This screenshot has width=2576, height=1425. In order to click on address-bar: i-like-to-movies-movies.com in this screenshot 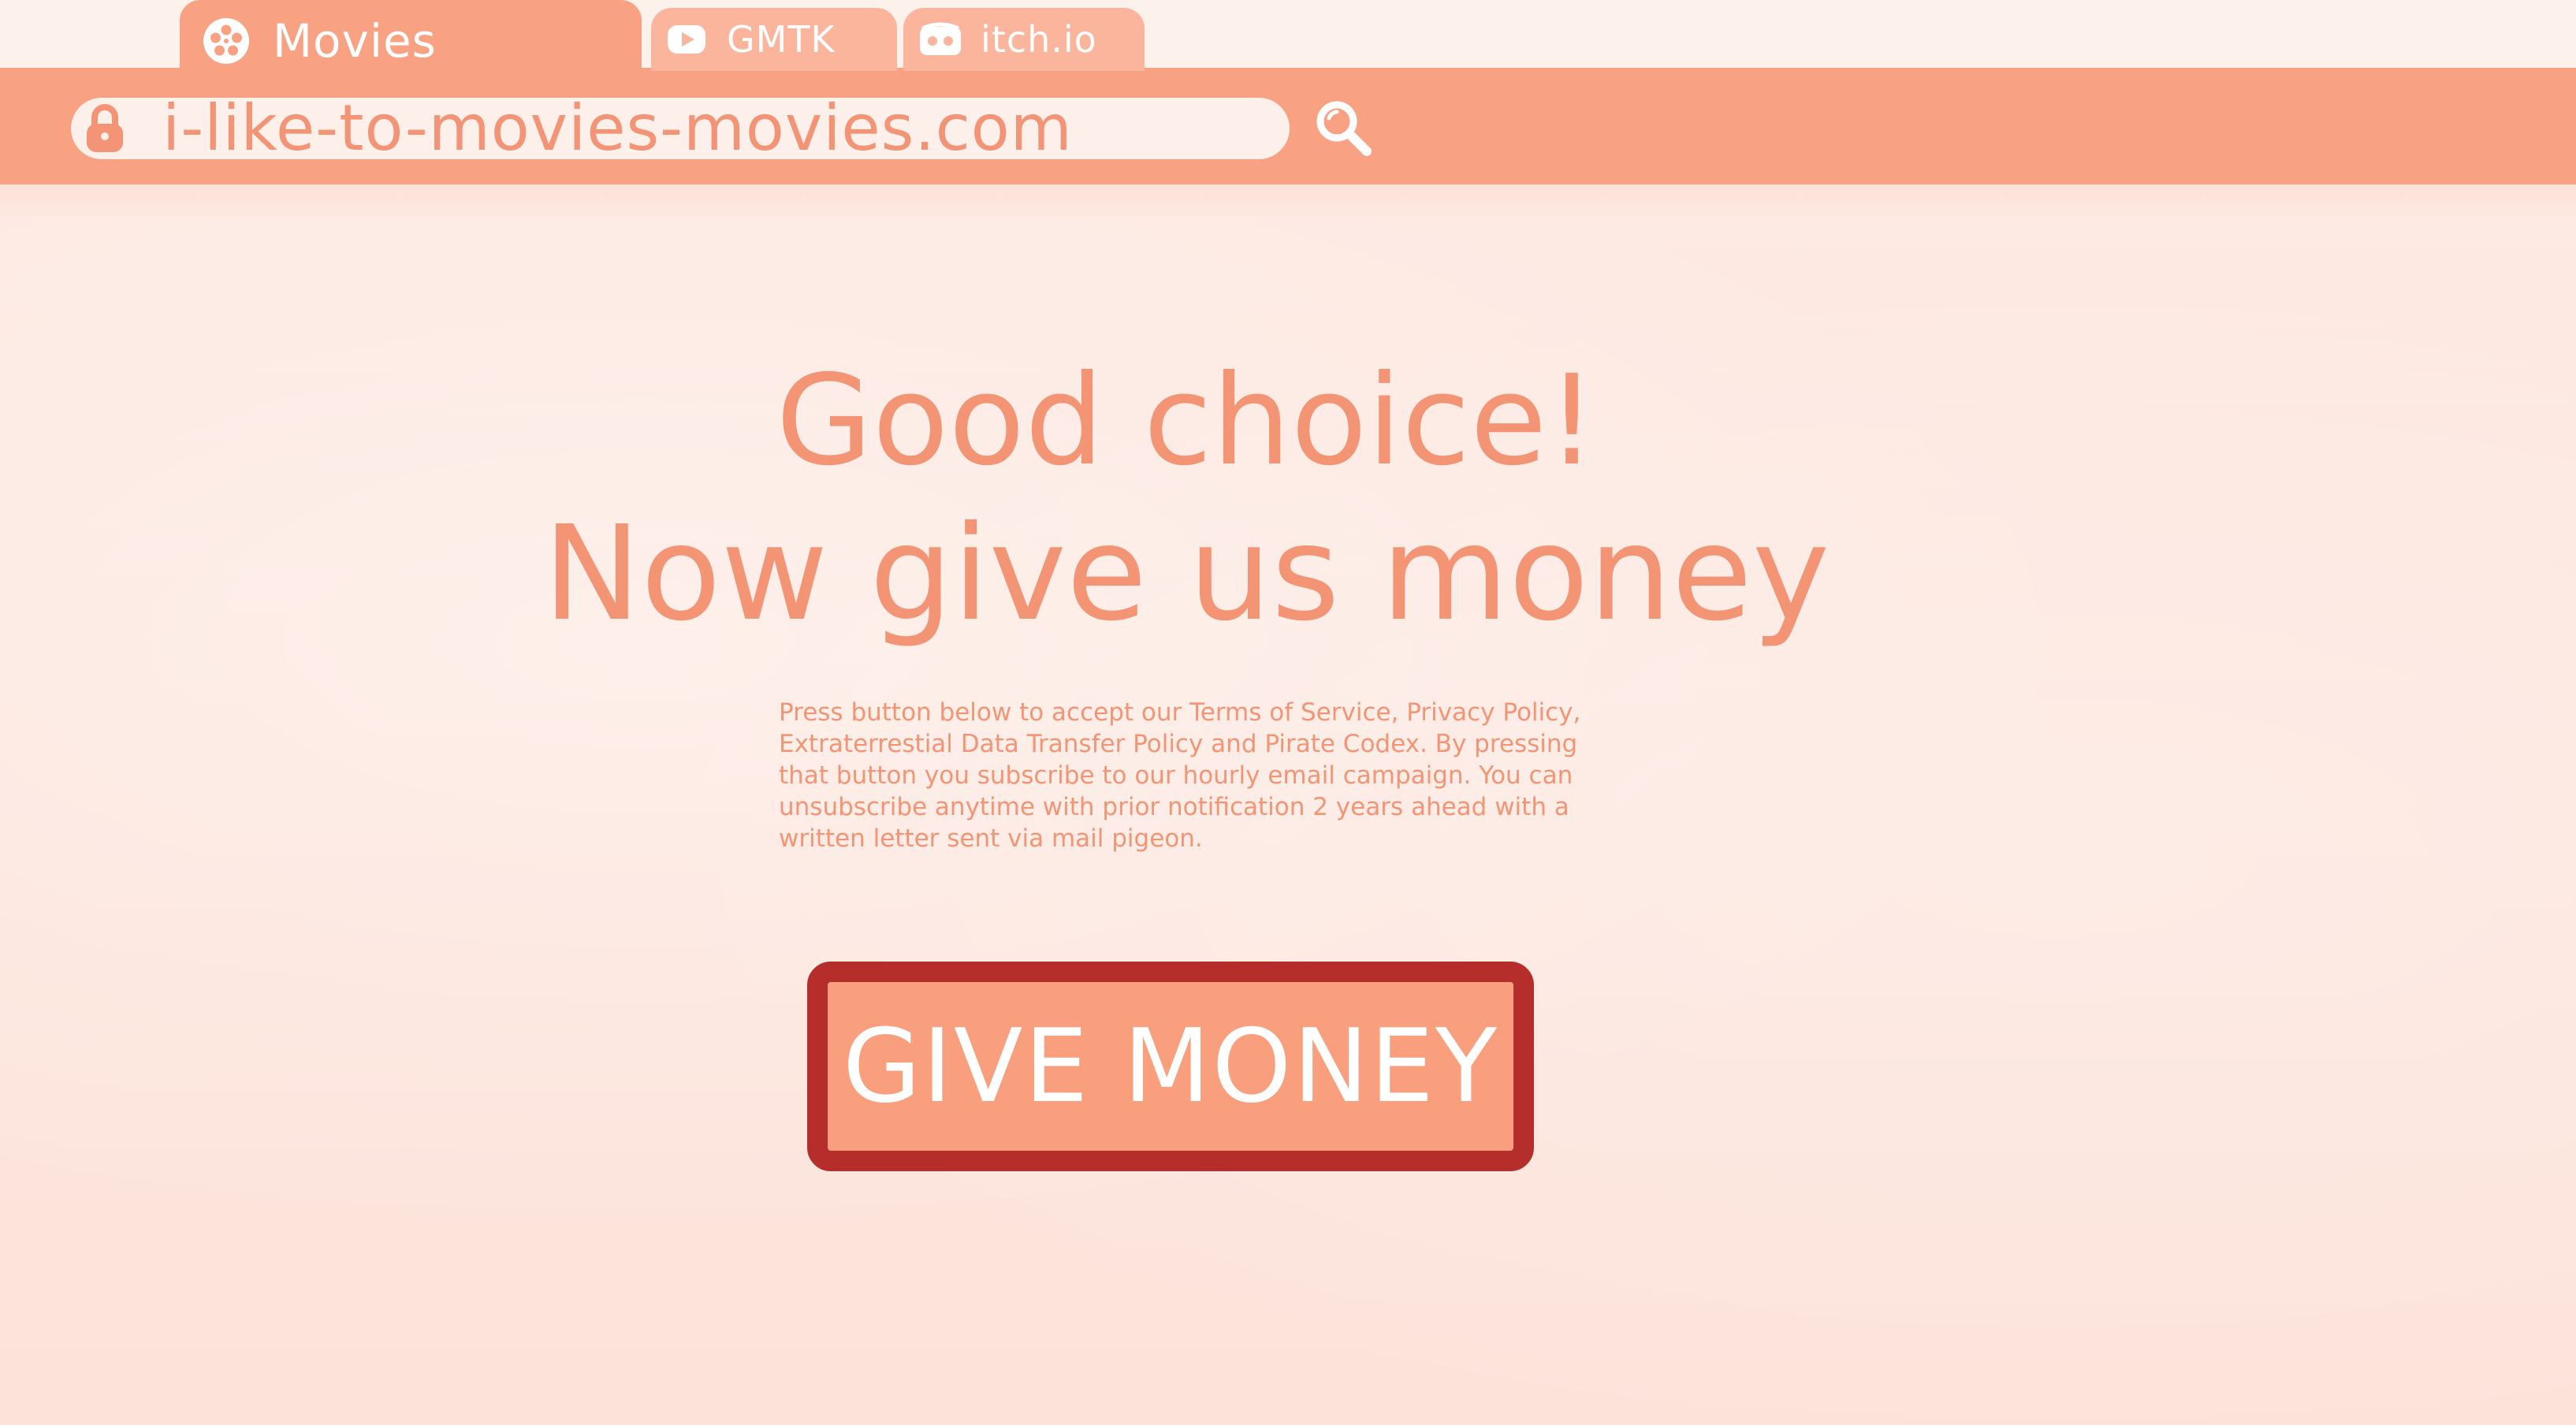, I will do `click(680, 128)`.